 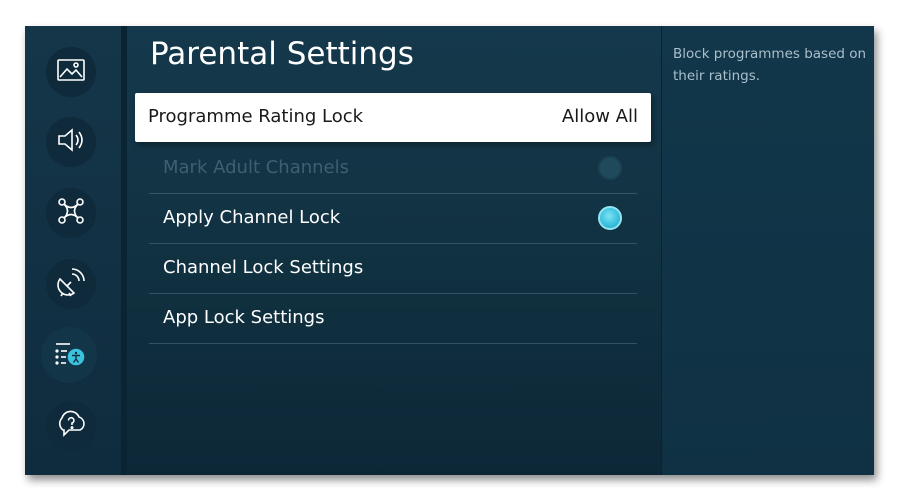 I want to click on sound-icon, so click(x=71, y=142).